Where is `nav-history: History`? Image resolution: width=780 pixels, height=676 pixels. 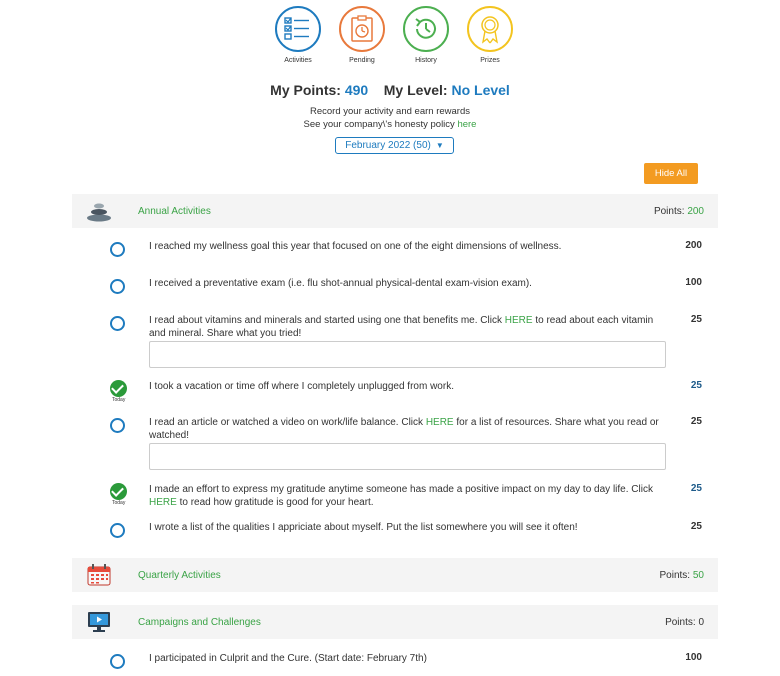 nav-history: History is located at coordinates (426, 35).